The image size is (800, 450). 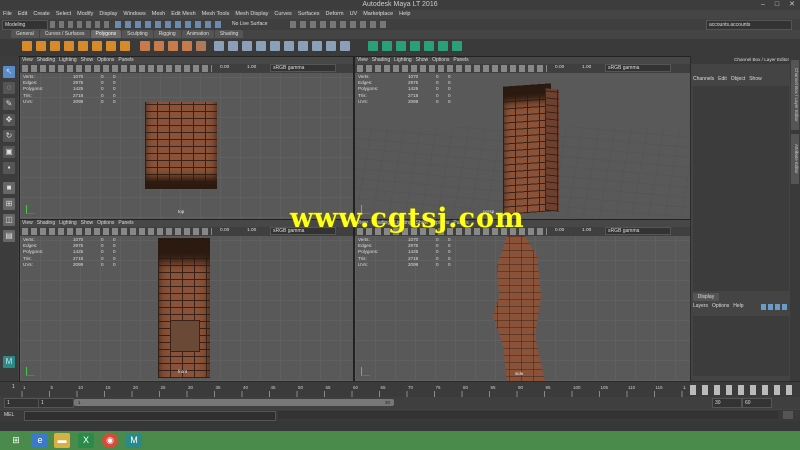 I want to click on single-view-icon: ■, so click(x=9, y=188).